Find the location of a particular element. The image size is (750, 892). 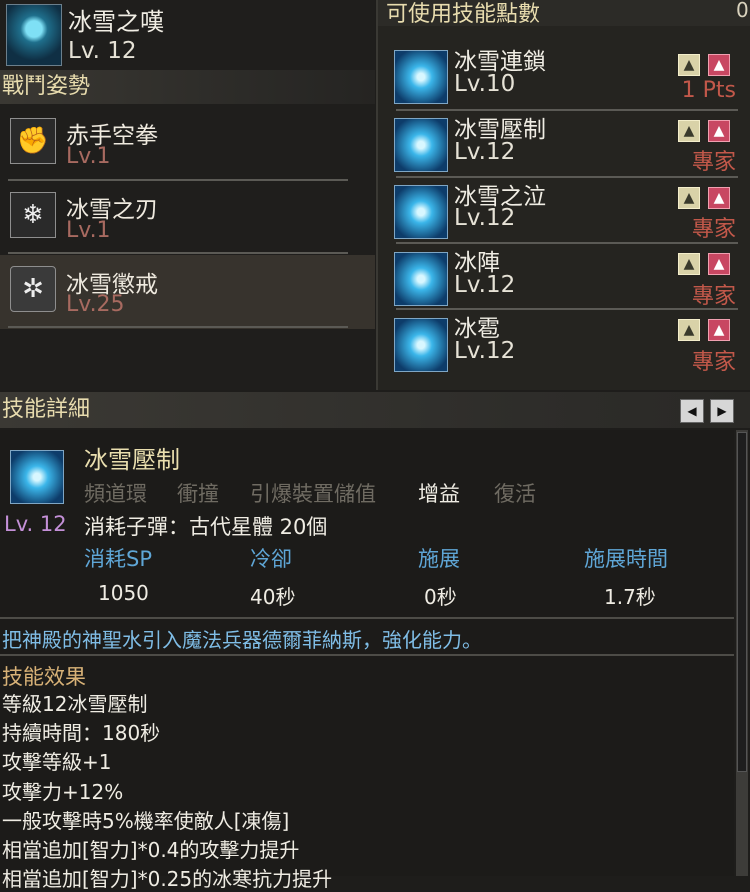

ice-chain-skill-icon is located at coordinates (421, 77).